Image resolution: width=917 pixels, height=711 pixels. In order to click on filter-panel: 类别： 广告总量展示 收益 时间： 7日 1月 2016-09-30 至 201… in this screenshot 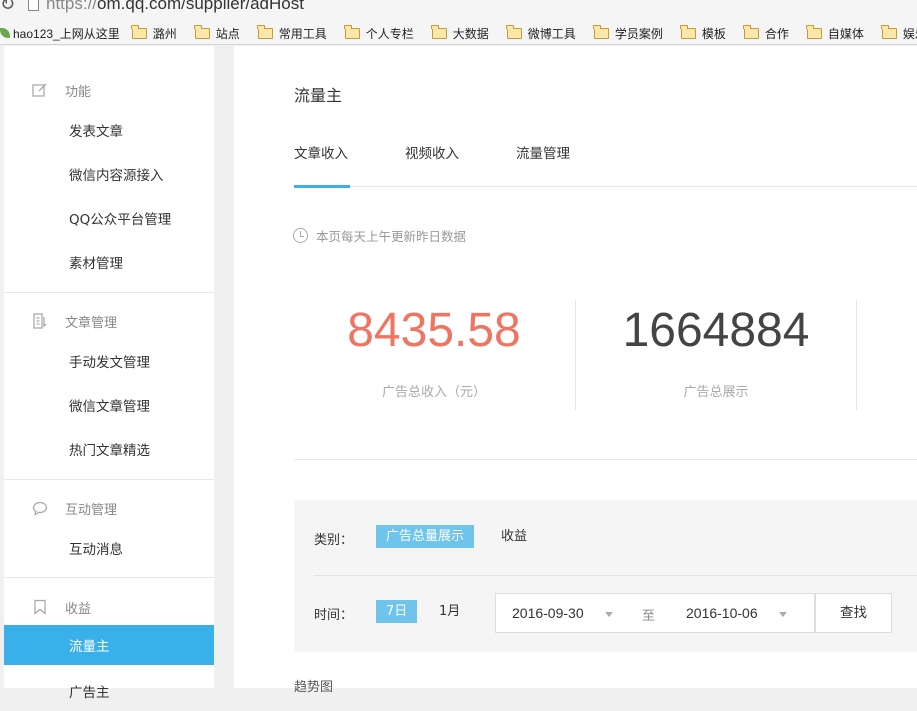, I will do `click(605, 576)`.